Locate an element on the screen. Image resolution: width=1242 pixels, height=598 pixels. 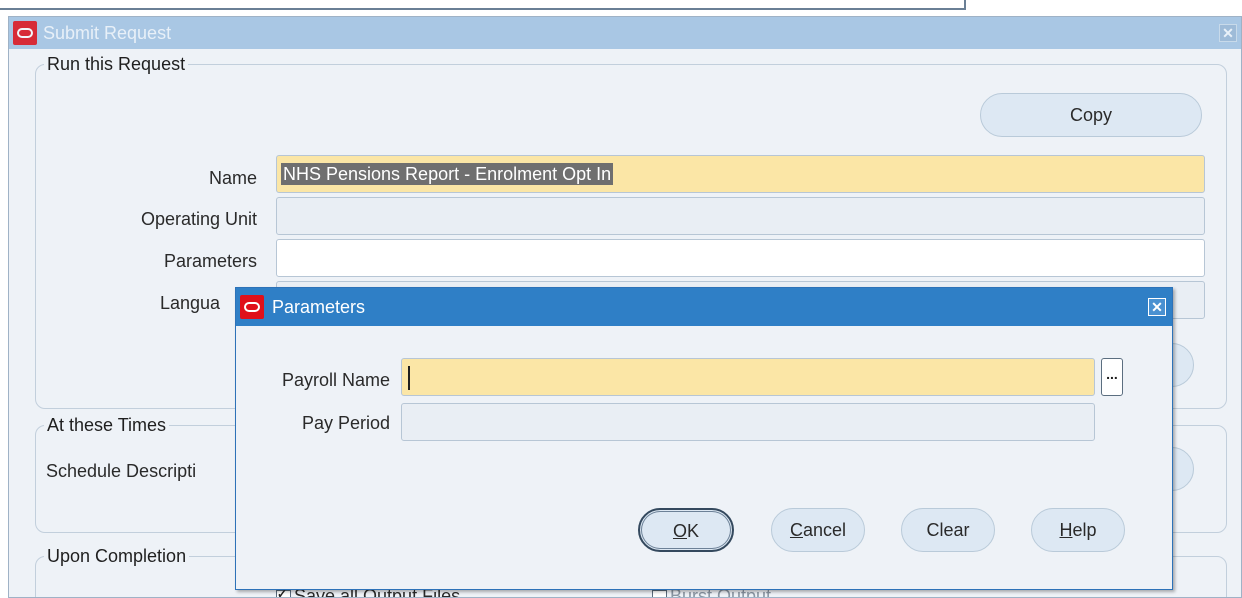
cancel-mnemonic: C is located at coordinates (796, 530).